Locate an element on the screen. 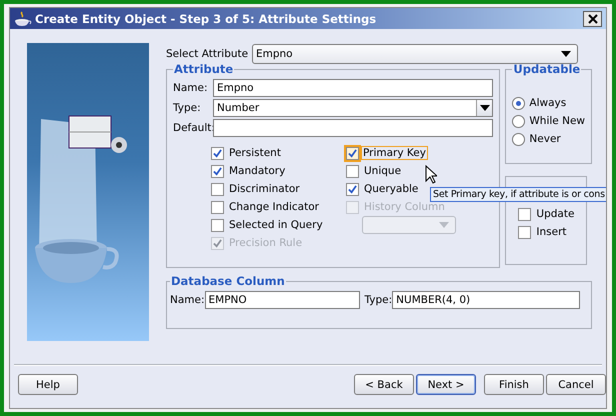 Image resolution: width=616 pixels, height=416 pixels. checkbox-label: Queryable is located at coordinates (391, 189).